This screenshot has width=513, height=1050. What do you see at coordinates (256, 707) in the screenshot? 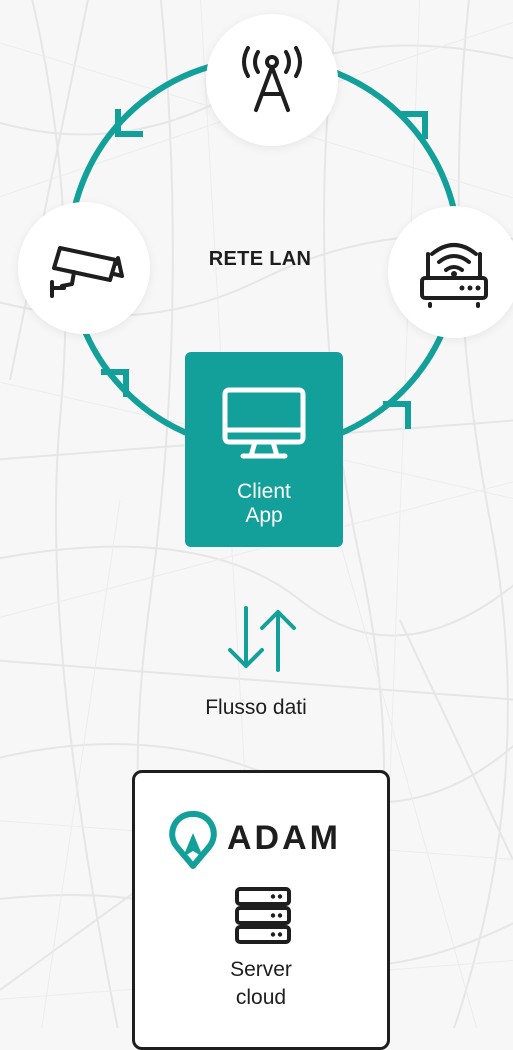
I see `data-flow-label: Flusso dati` at bounding box center [256, 707].